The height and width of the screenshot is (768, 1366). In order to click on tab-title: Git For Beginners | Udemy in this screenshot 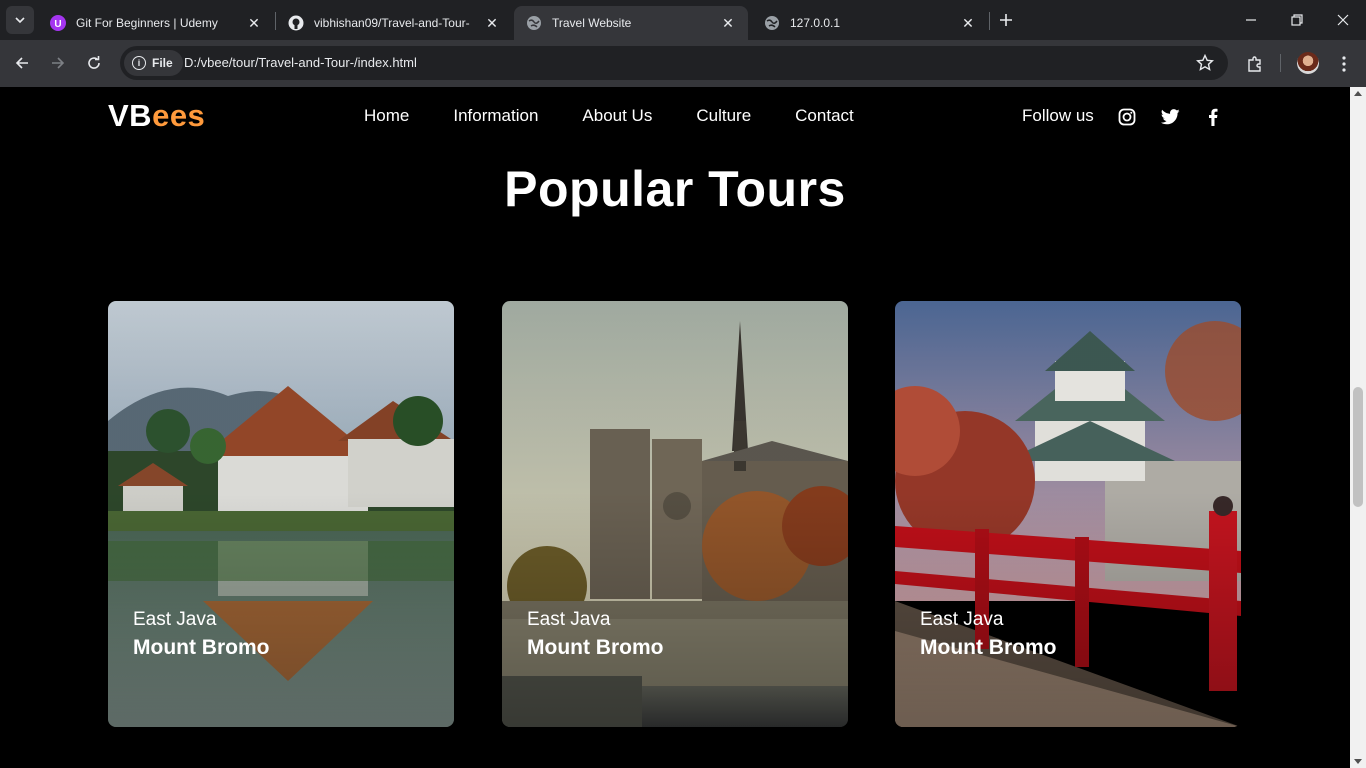, I will do `click(147, 23)`.